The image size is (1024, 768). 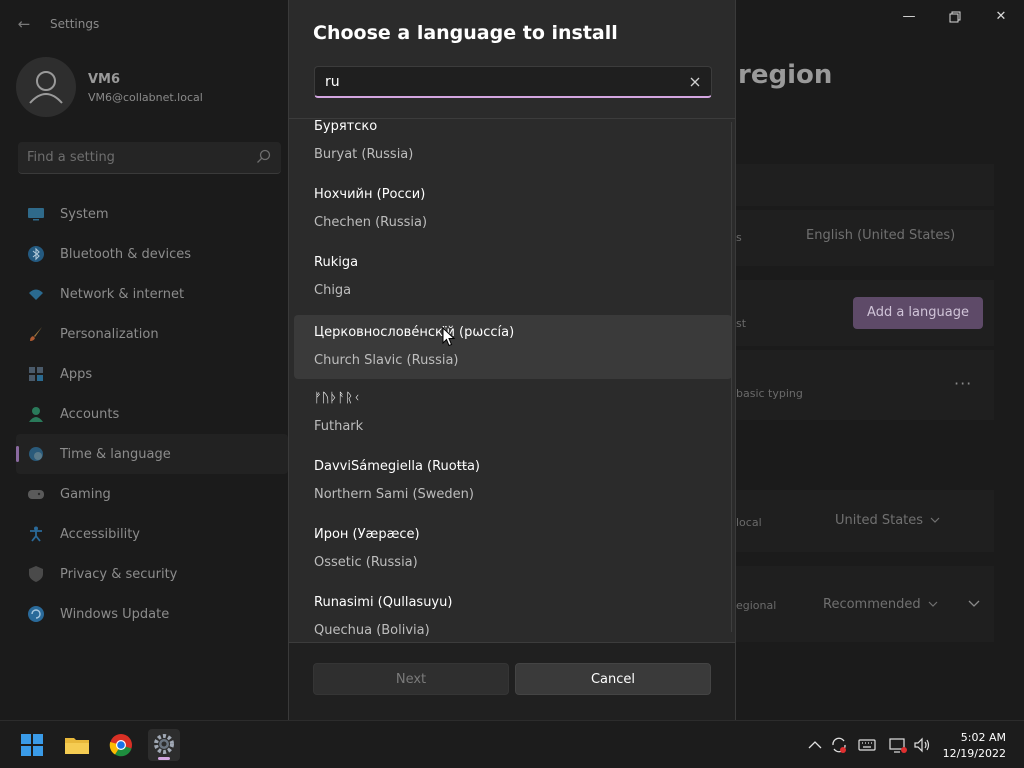 I want to click on sidebar-item-windows-update: Windows Update, so click(x=152, y=614).